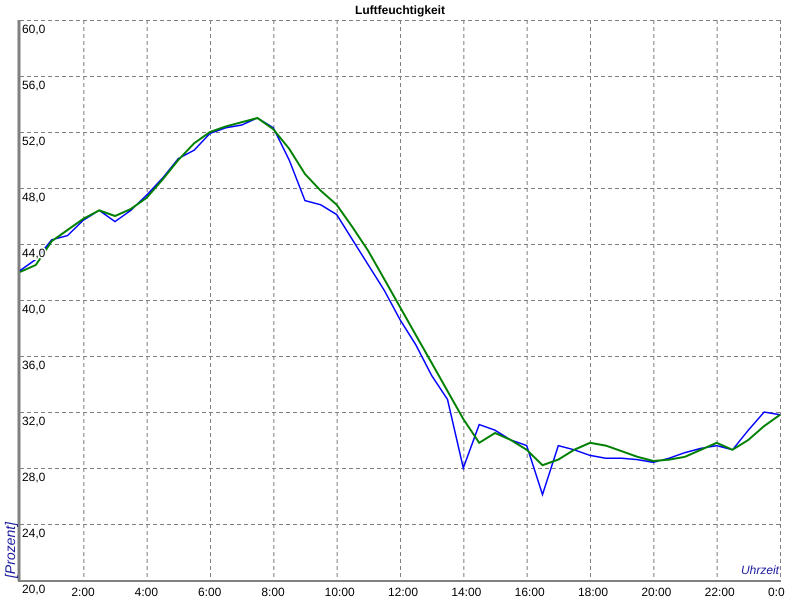 Image resolution: width=800 pixels, height=600 pixels. I want to click on x-tick-label: 2:00, so click(83, 592).